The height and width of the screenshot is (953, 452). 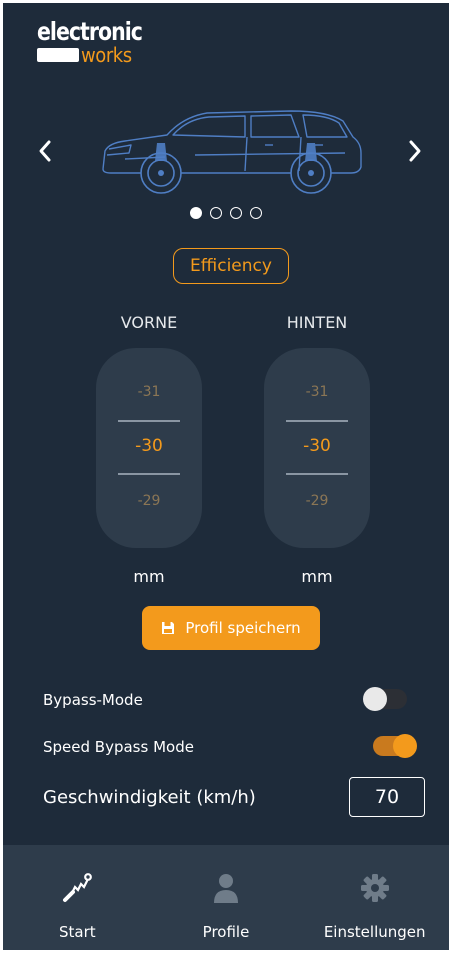 I want to click on chevron-right-icon, so click(x=415, y=151).